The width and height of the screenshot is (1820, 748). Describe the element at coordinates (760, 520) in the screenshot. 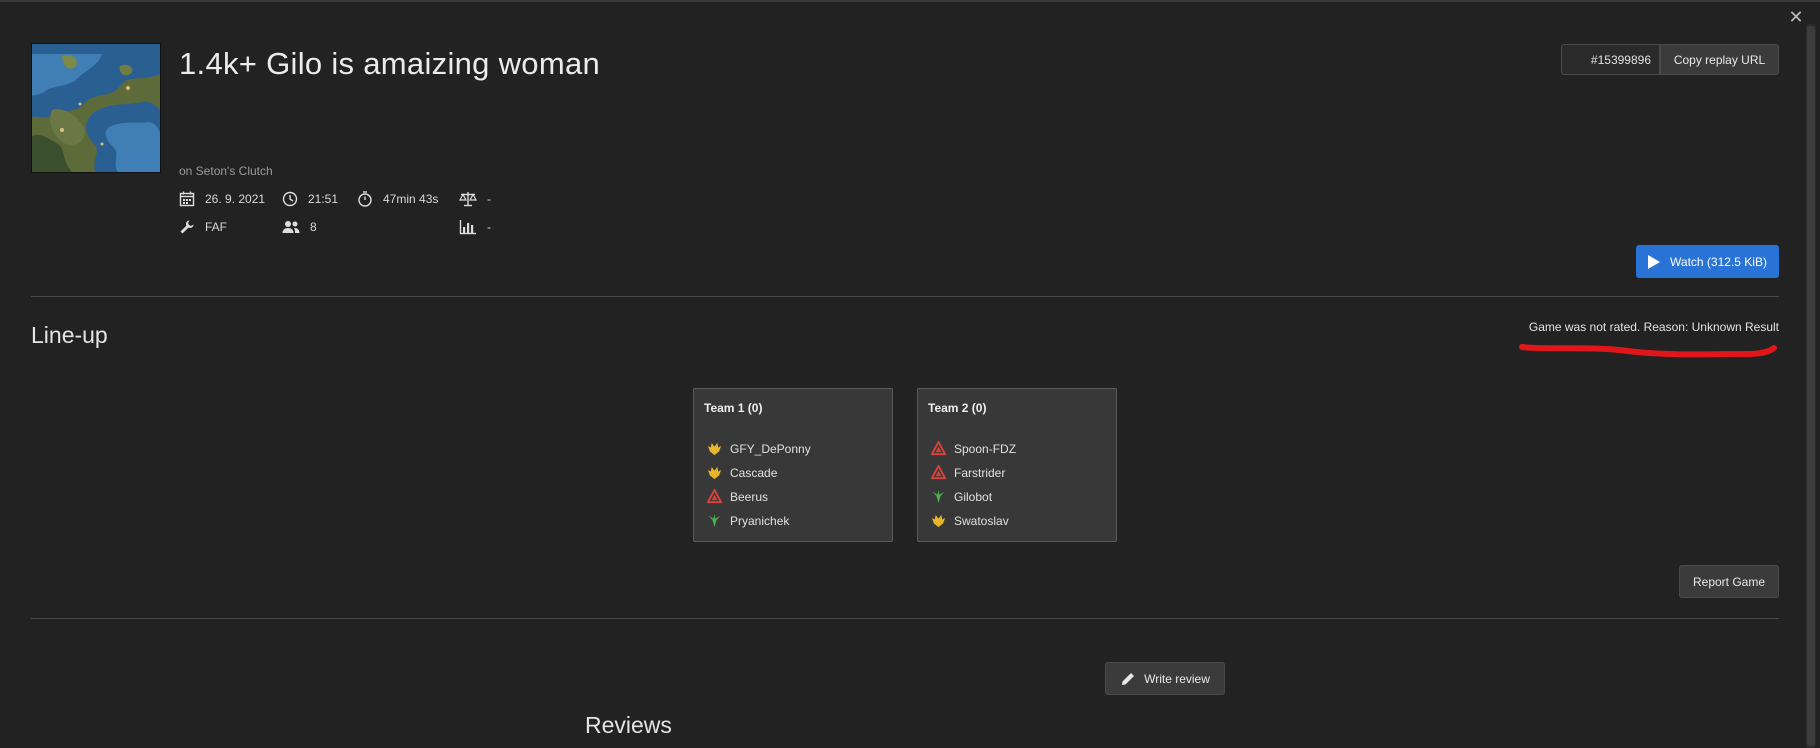

I see `player-name: Pryanichek` at that location.